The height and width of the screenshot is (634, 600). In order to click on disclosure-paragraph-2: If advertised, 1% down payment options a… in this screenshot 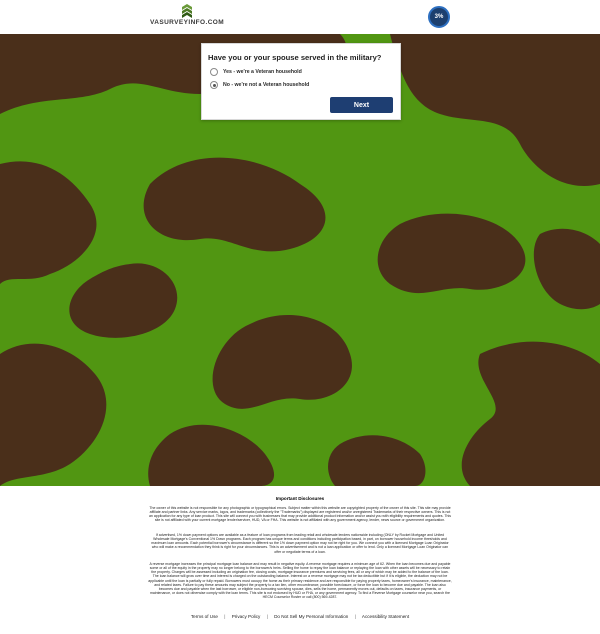, I will do `click(300, 543)`.